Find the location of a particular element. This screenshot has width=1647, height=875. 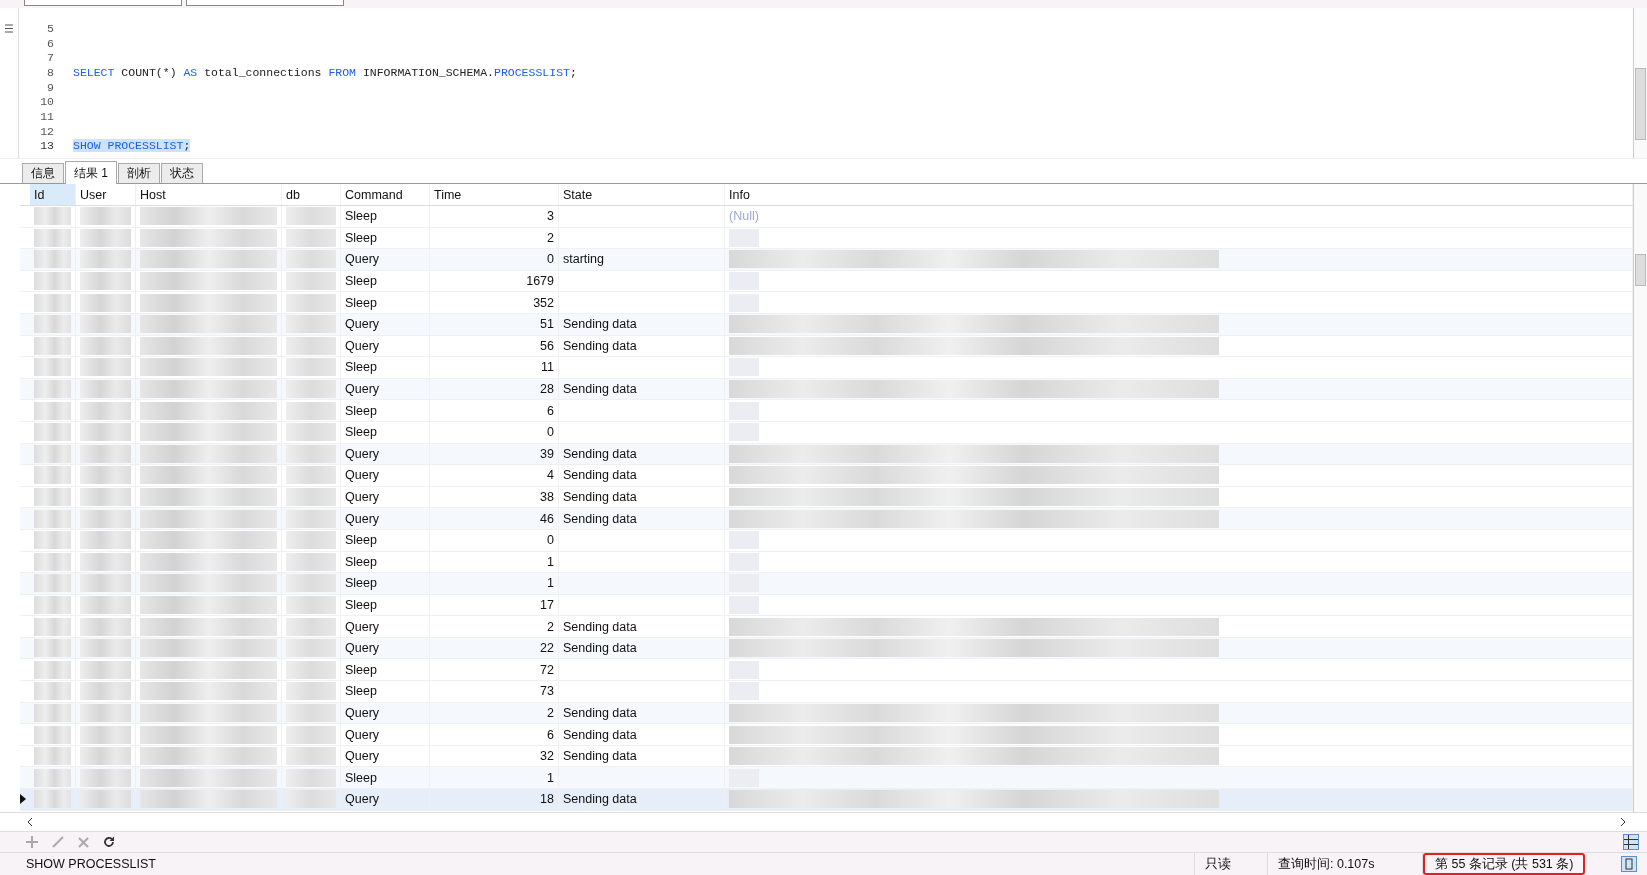

code-line: SELECT COUNT(*) AS total_connections FROM INFORMATION_SCHEMA.PROCESSLIST; is located at coordinates (325, 72).